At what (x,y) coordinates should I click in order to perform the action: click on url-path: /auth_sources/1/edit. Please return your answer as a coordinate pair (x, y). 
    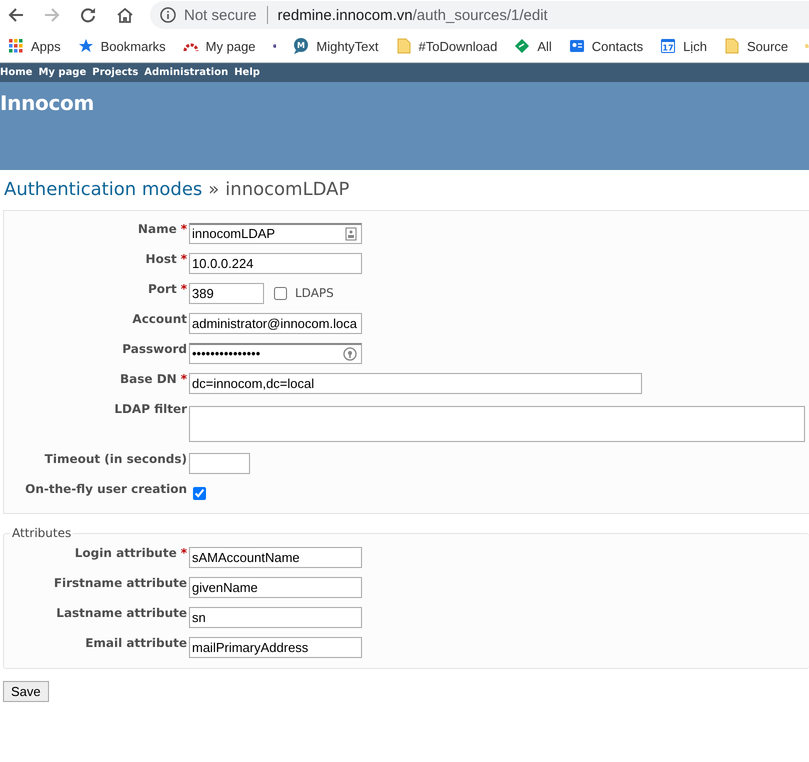
    Looking at the image, I should click on (480, 15).